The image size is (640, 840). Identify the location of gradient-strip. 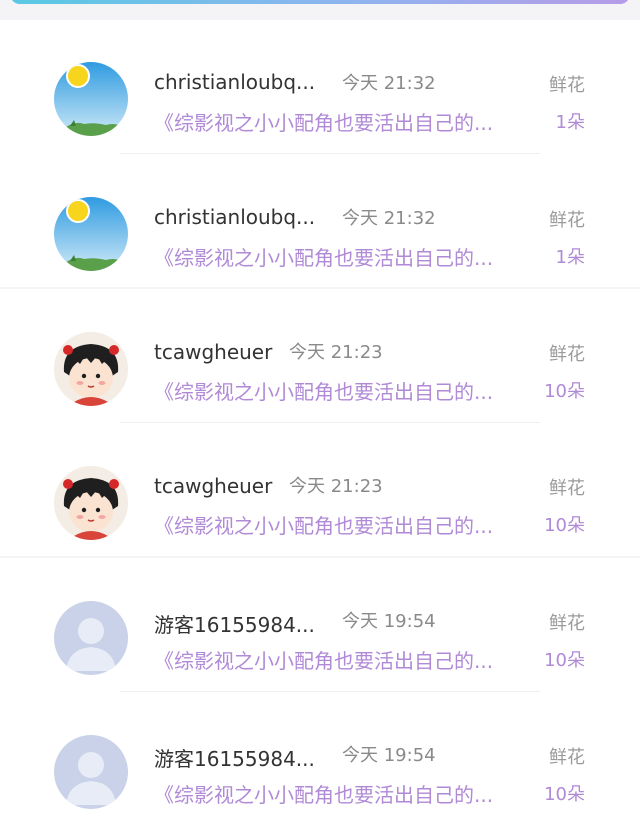
(320, 2).